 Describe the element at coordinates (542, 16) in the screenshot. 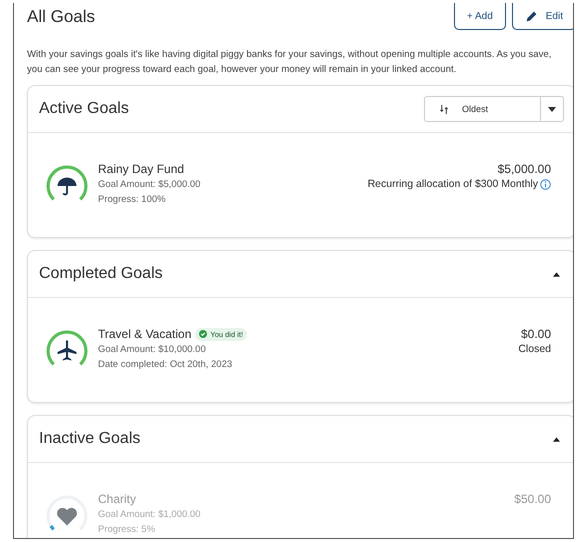

I see `edit-button: Edit` at that location.